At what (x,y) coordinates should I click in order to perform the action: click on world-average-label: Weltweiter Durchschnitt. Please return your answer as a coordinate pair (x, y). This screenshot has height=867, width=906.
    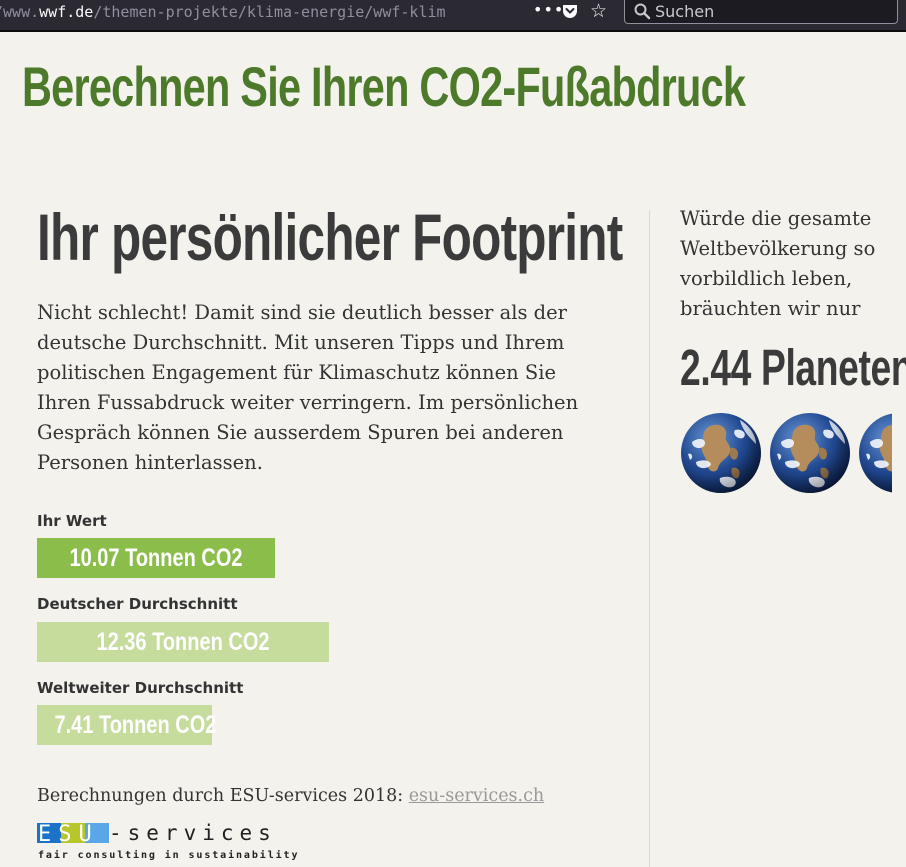
    Looking at the image, I should click on (140, 688).